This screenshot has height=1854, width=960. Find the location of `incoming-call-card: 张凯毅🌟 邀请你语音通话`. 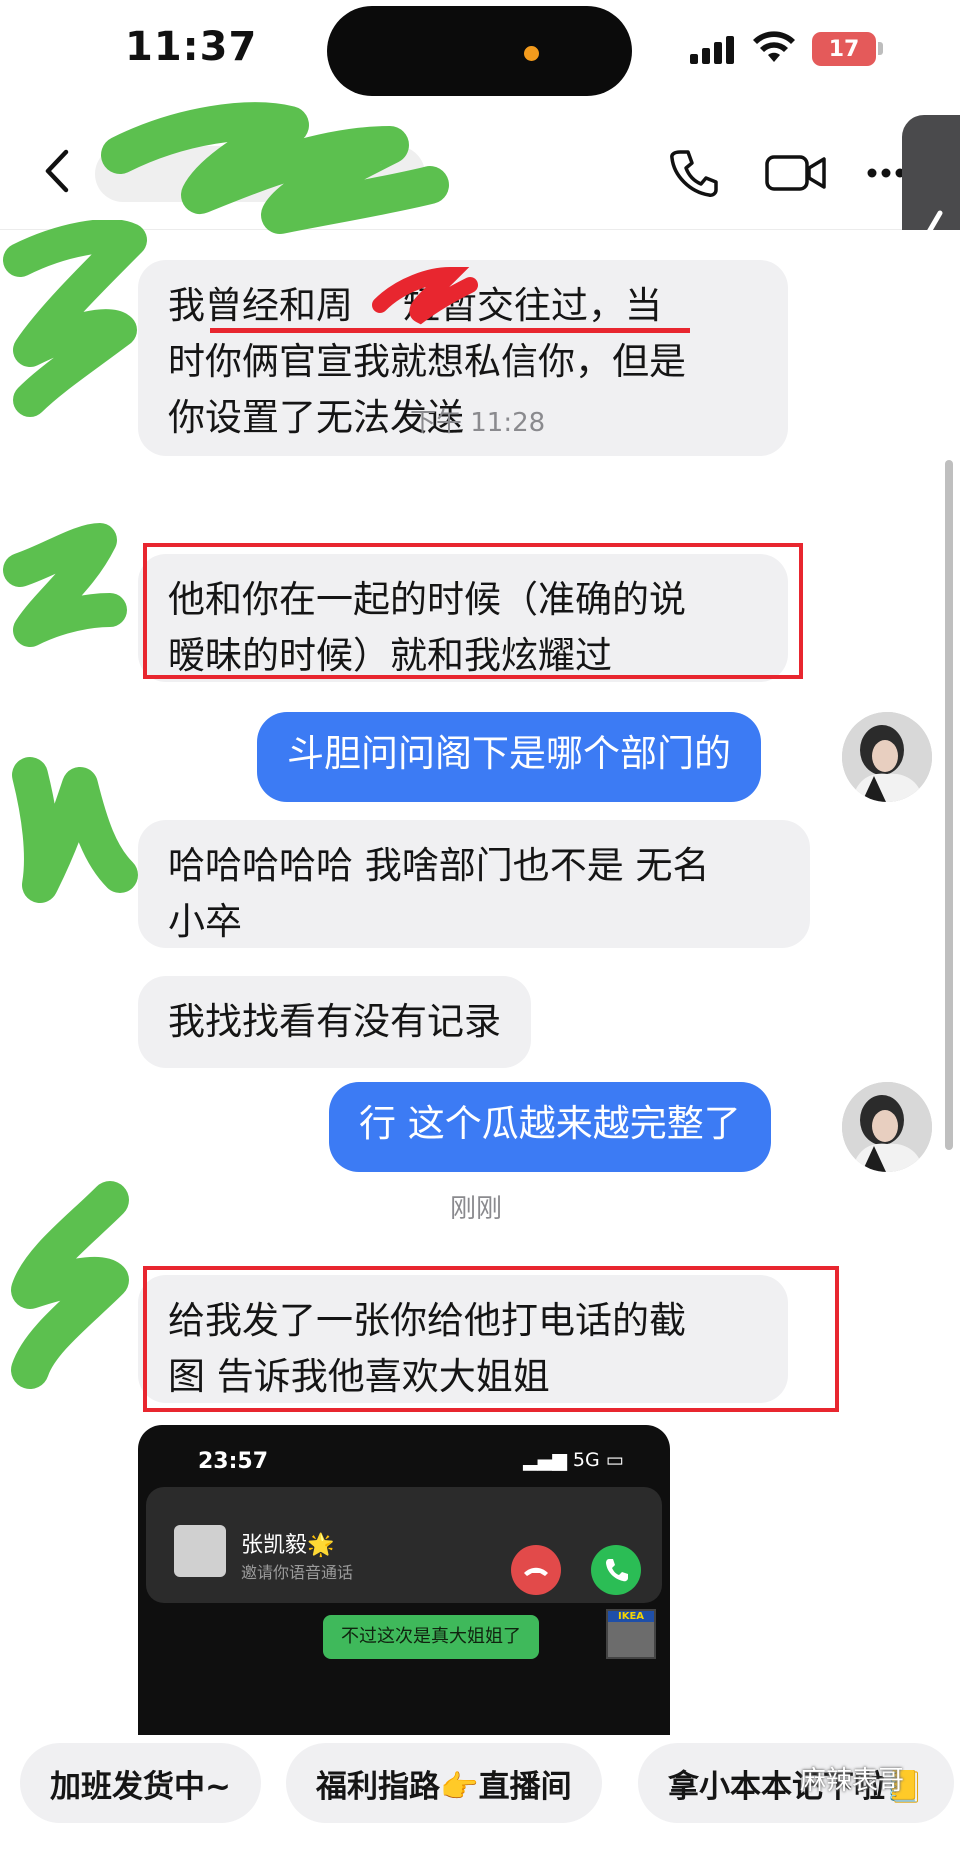

incoming-call-card: 张凯毅🌟 邀请你语音通话 is located at coordinates (404, 1545).